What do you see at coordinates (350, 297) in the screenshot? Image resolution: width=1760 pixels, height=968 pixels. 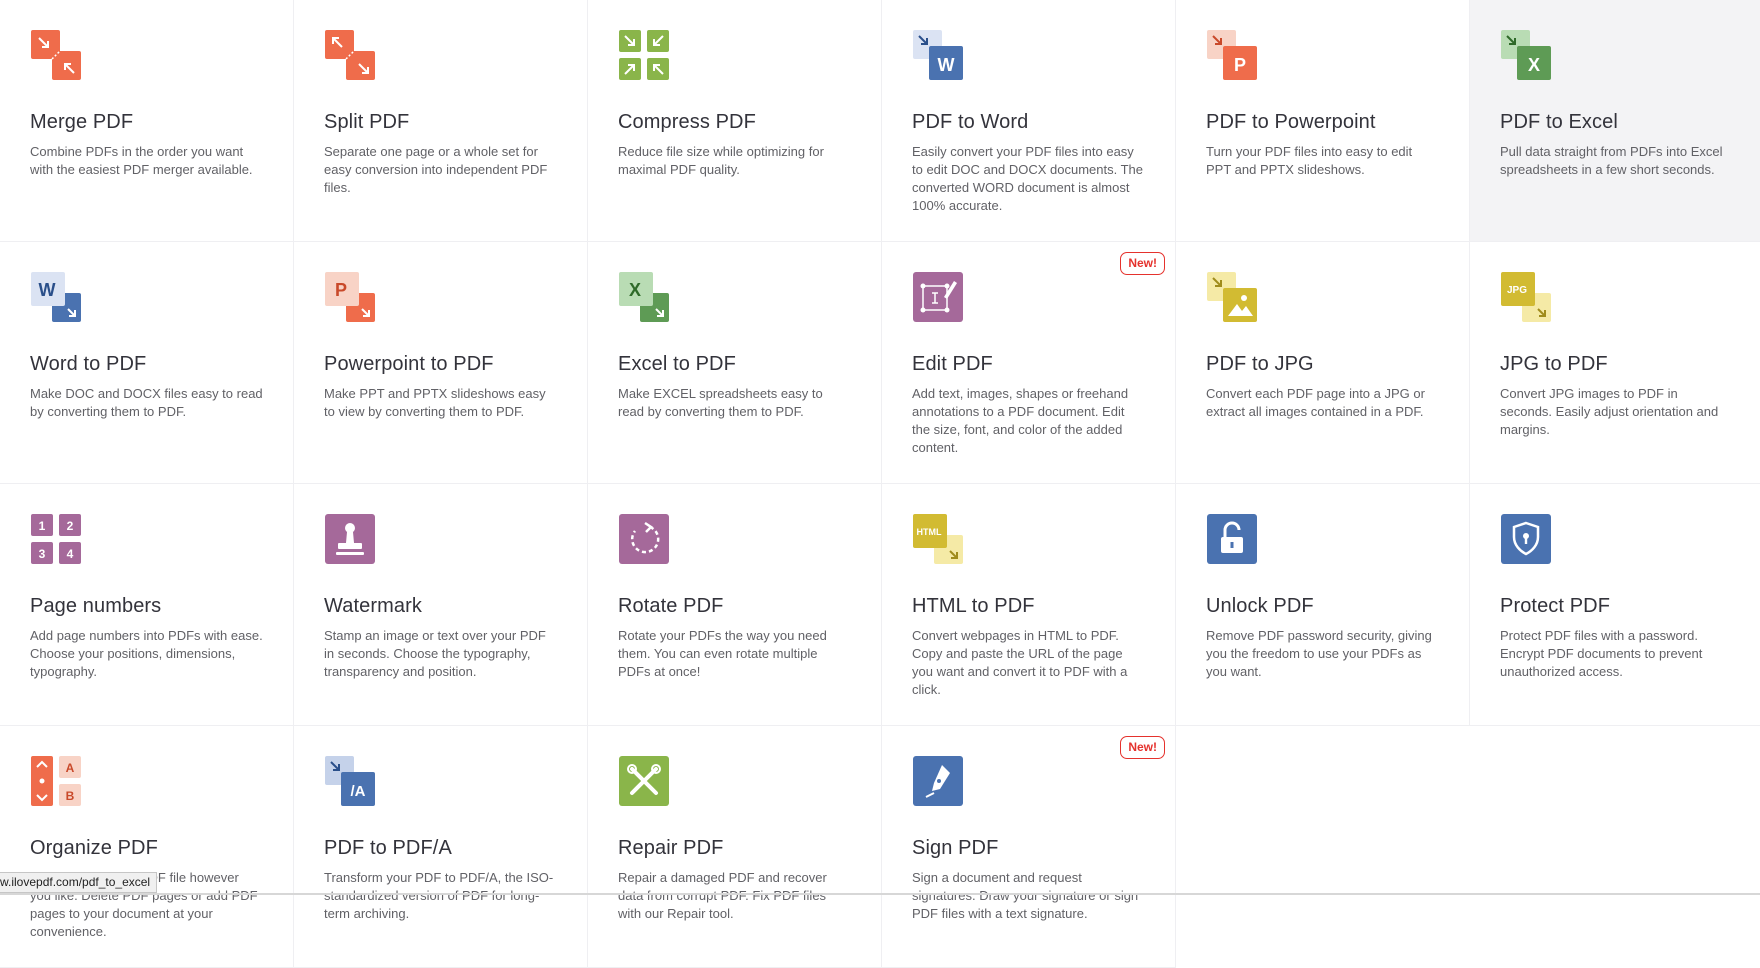 I see `powerpoint-to-pdf-icon: P` at bounding box center [350, 297].